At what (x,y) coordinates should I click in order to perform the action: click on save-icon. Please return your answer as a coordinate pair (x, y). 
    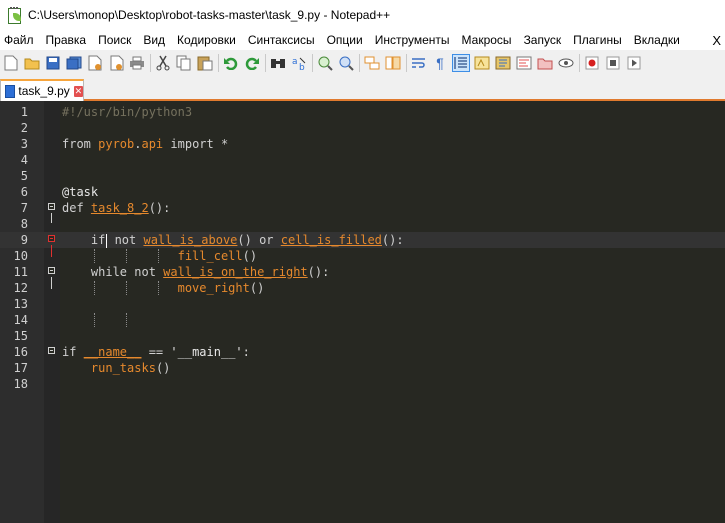
    Looking at the image, I should click on (53, 63).